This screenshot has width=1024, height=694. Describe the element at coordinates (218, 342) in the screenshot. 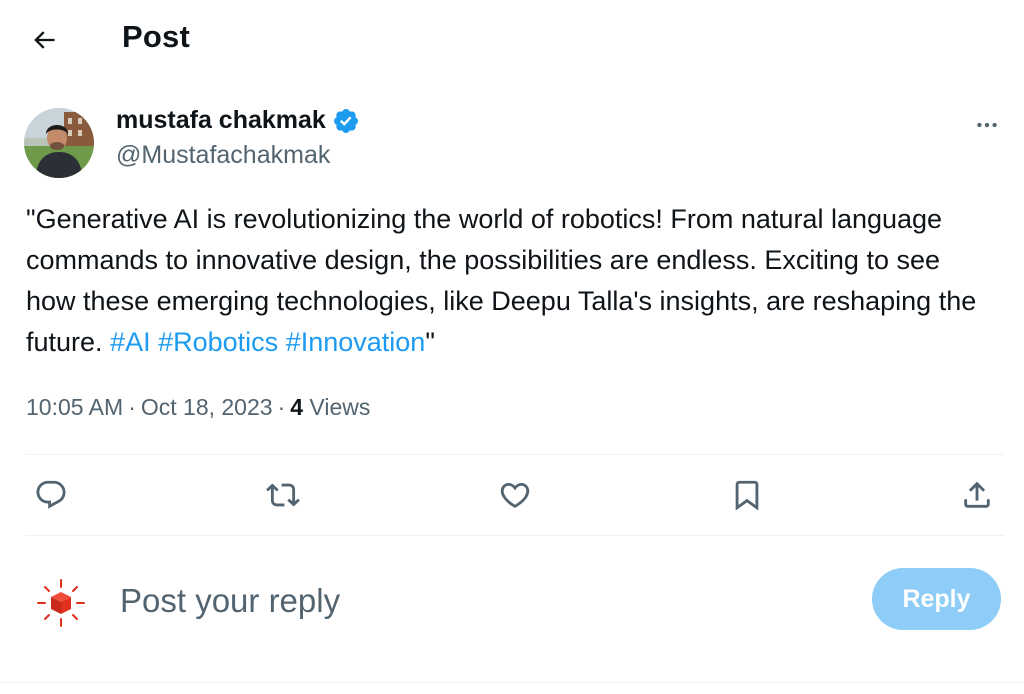

I see `hashtag-robotics: #Robotics` at that location.